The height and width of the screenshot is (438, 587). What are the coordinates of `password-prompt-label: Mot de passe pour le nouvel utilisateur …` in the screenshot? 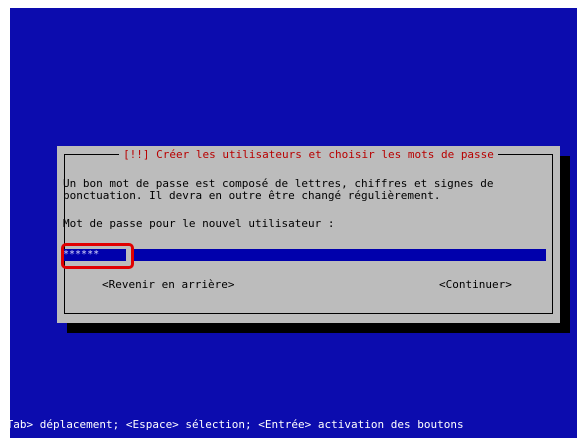 It's located at (199, 223).